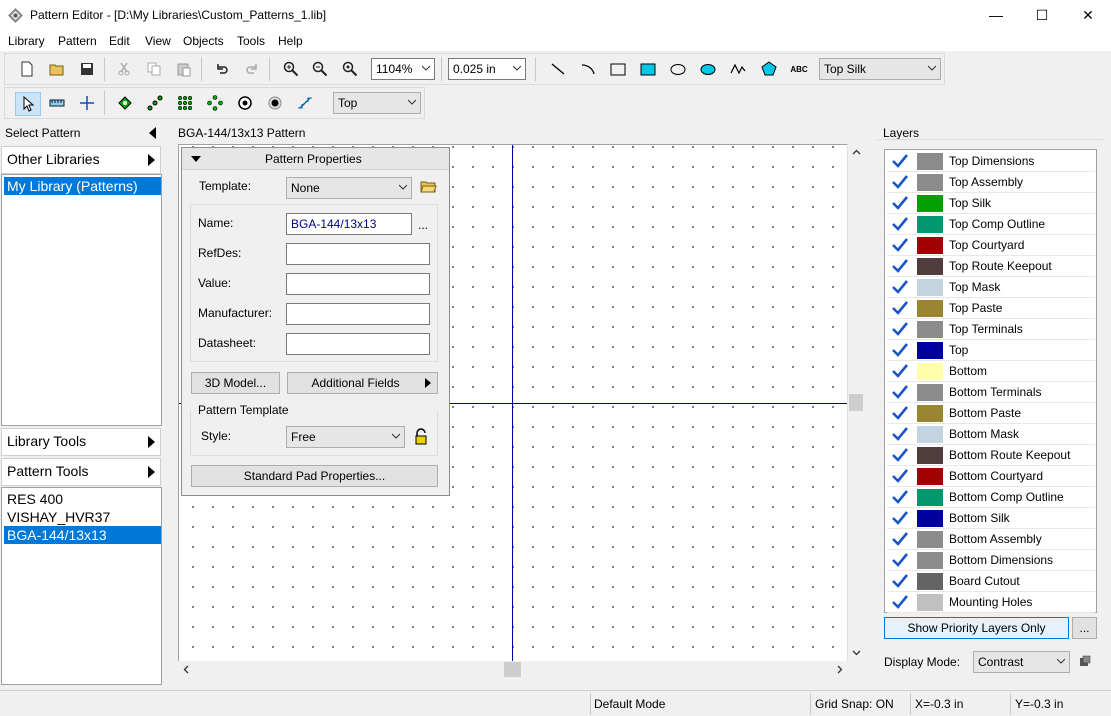  What do you see at coordinates (991, 161) in the screenshot?
I see `layer-row: Top Dimensions` at bounding box center [991, 161].